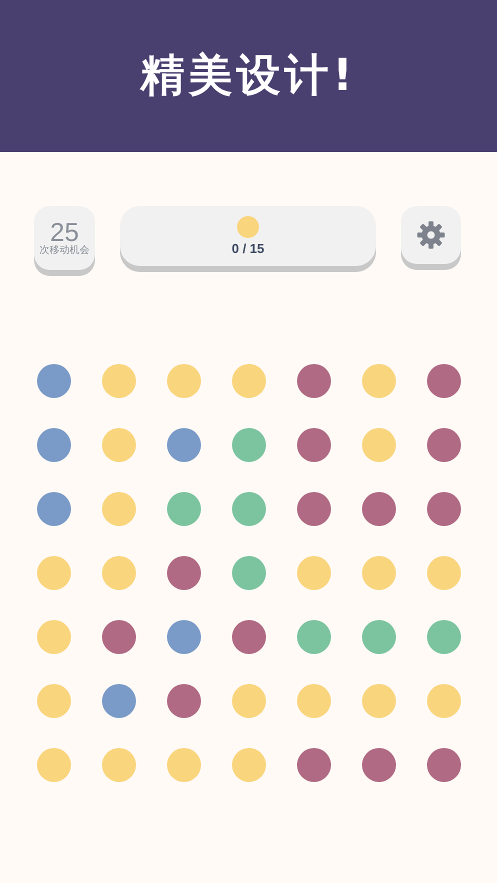 The image size is (497, 883). What do you see at coordinates (65, 251) in the screenshot?
I see `moves-label: 次移动机会` at bounding box center [65, 251].